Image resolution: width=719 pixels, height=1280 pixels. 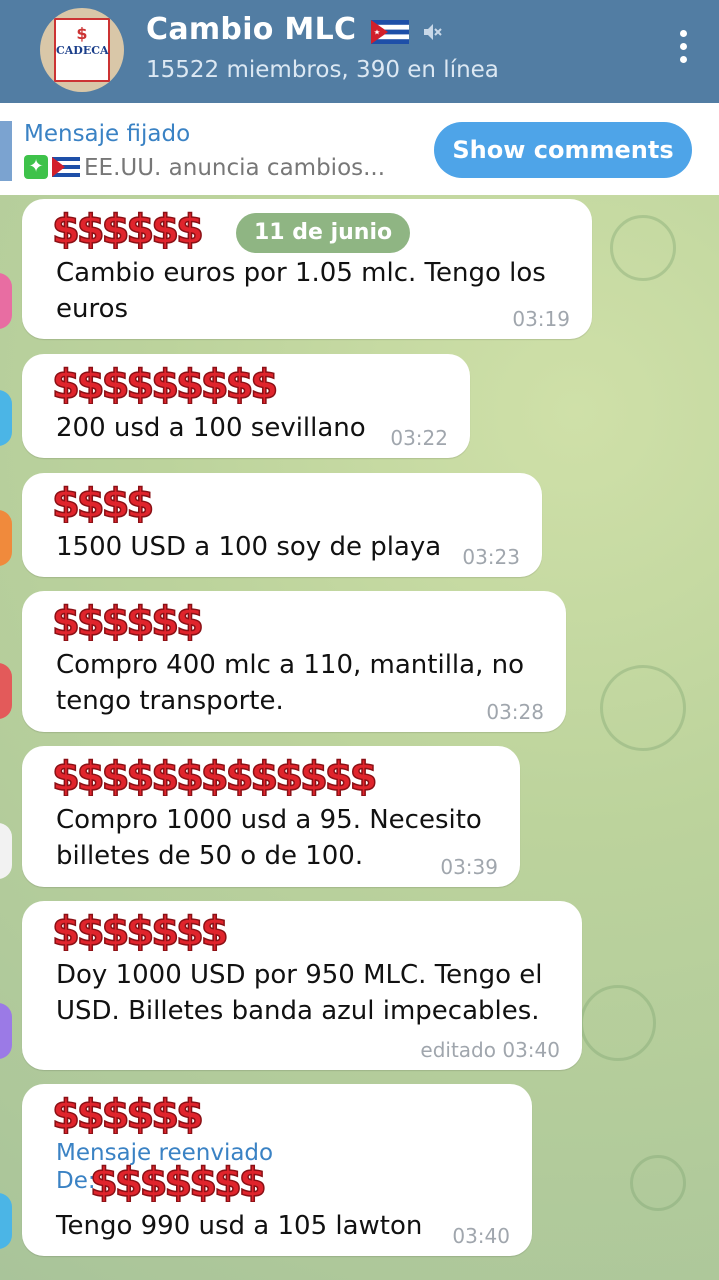 What do you see at coordinates (323, 233) in the screenshot?
I see `date-divider: 11 de junio` at bounding box center [323, 233].